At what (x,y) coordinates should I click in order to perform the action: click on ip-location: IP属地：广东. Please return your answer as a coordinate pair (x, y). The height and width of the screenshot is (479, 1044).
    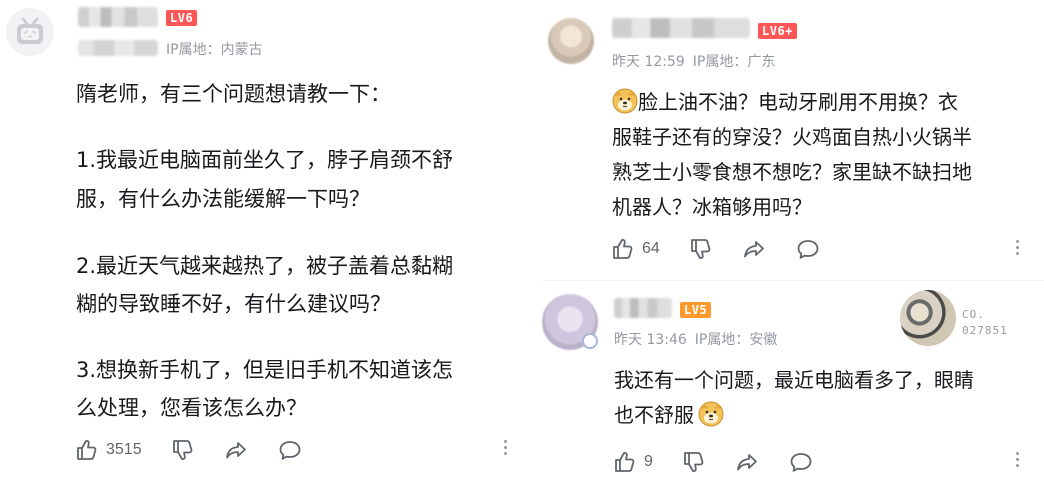
    Looking at the image, I should click on (734, 62).